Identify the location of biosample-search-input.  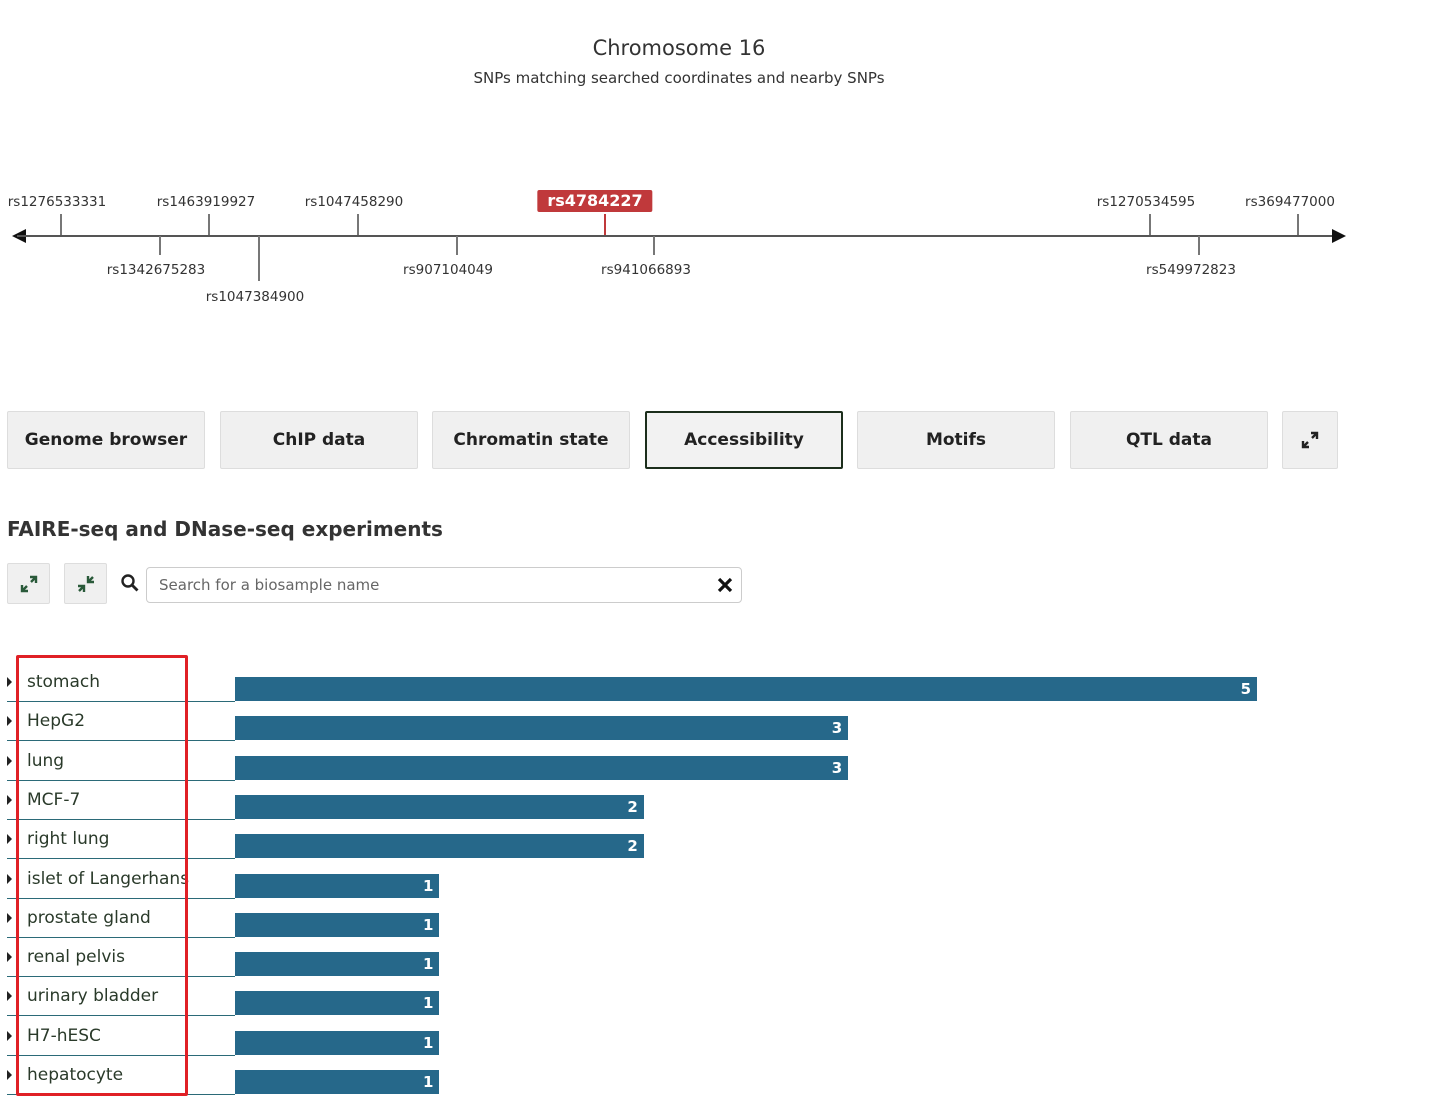
(444, 585).